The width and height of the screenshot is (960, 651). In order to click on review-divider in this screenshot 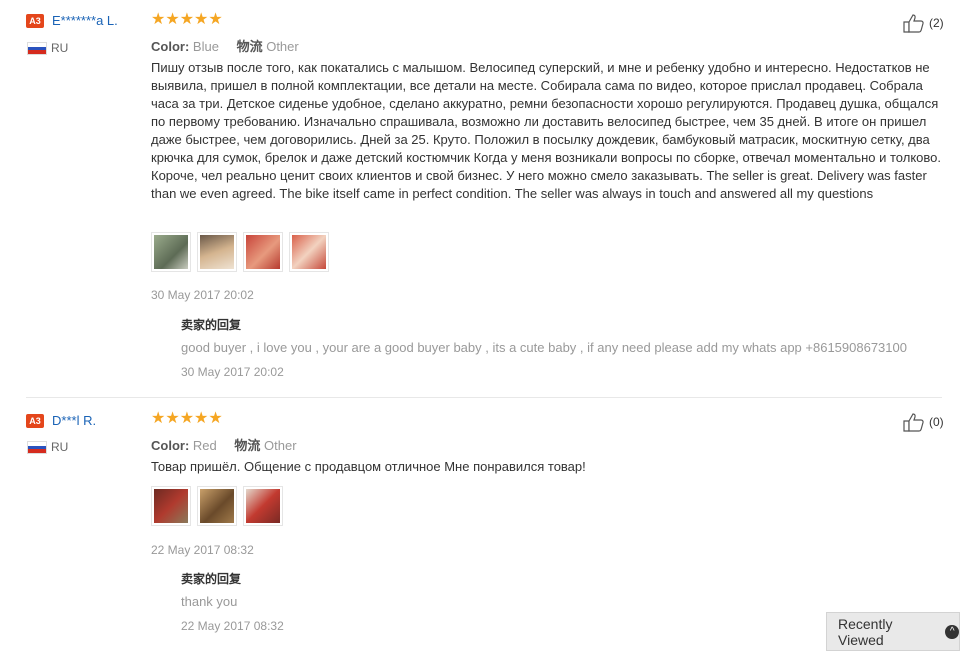, I will do `click(484, 397)`.